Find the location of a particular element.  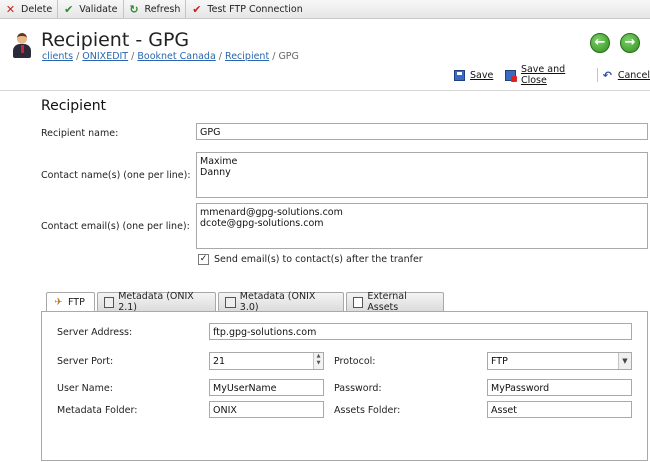

save-close-label: Save and Close is located at coordinates (543, 75).